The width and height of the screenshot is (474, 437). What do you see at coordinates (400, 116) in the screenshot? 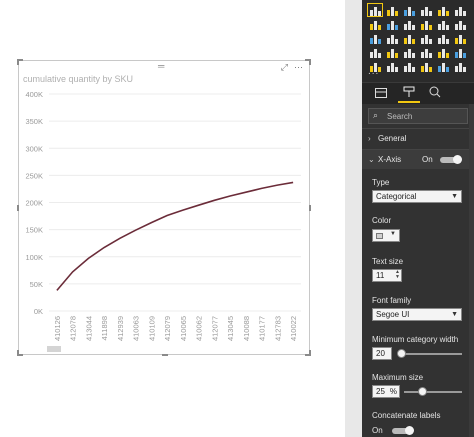
I see `search-placeholder: Search` at bounding box center [400, 116].